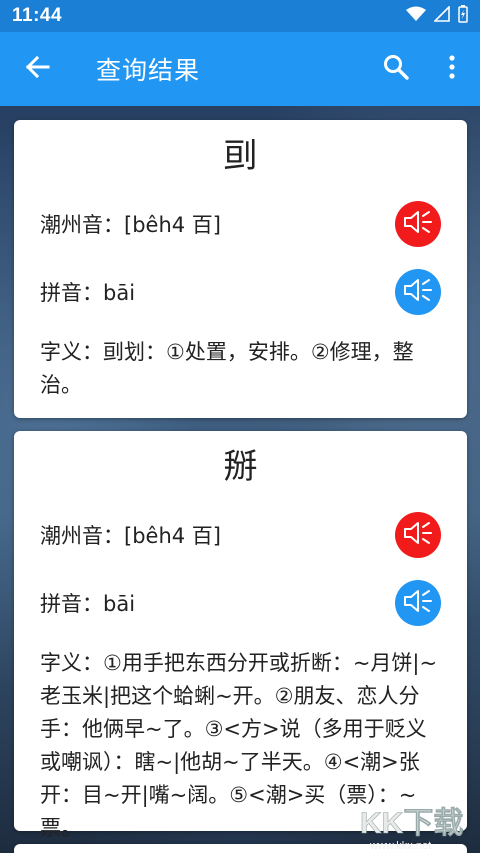 The height and width of the screenshot is (853, 480). What do you see at coordinates (37, 15) in the screenshot?
I see `status-time: 11:44` at bounding box center [37, 15].